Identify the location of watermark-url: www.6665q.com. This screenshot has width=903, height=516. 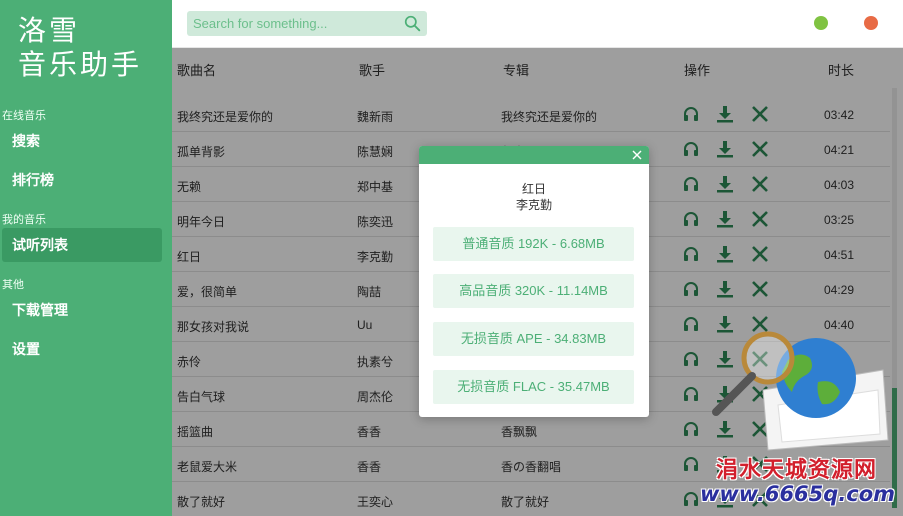
(798, 494).